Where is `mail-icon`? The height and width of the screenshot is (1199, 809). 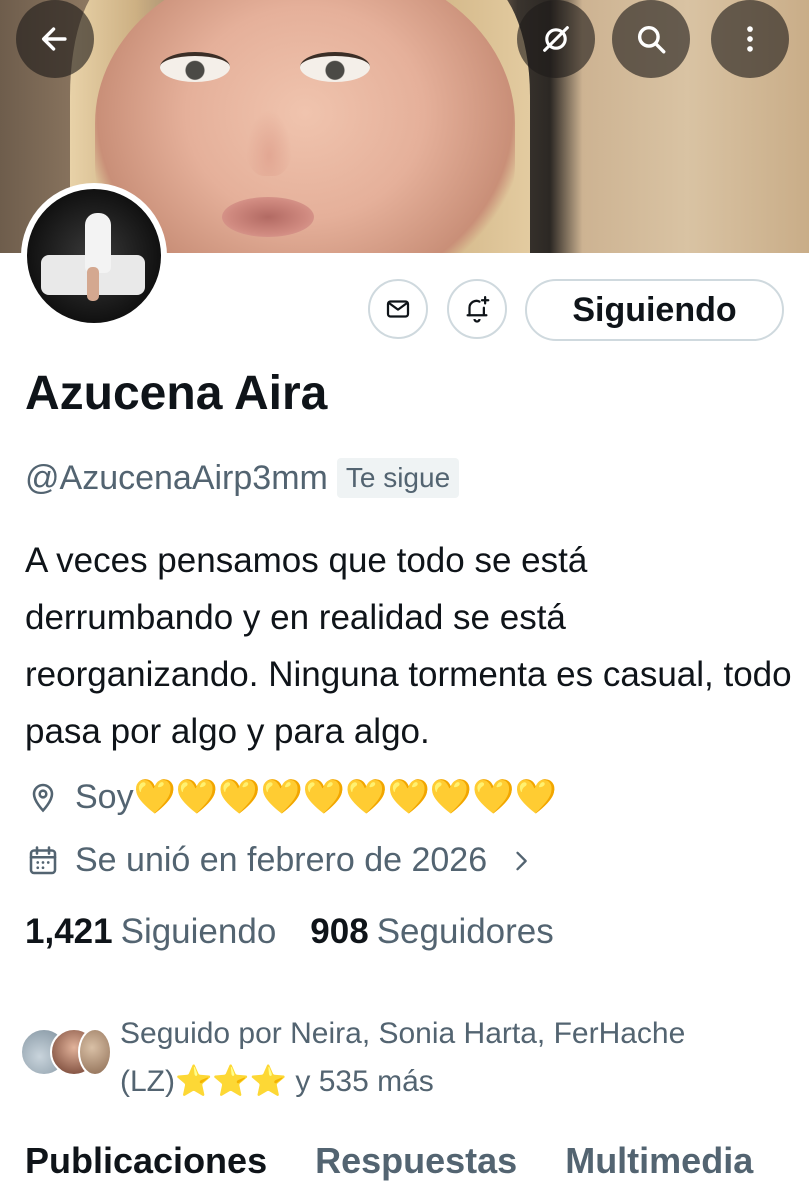 mail-icon is located at coordinates (398, 309).